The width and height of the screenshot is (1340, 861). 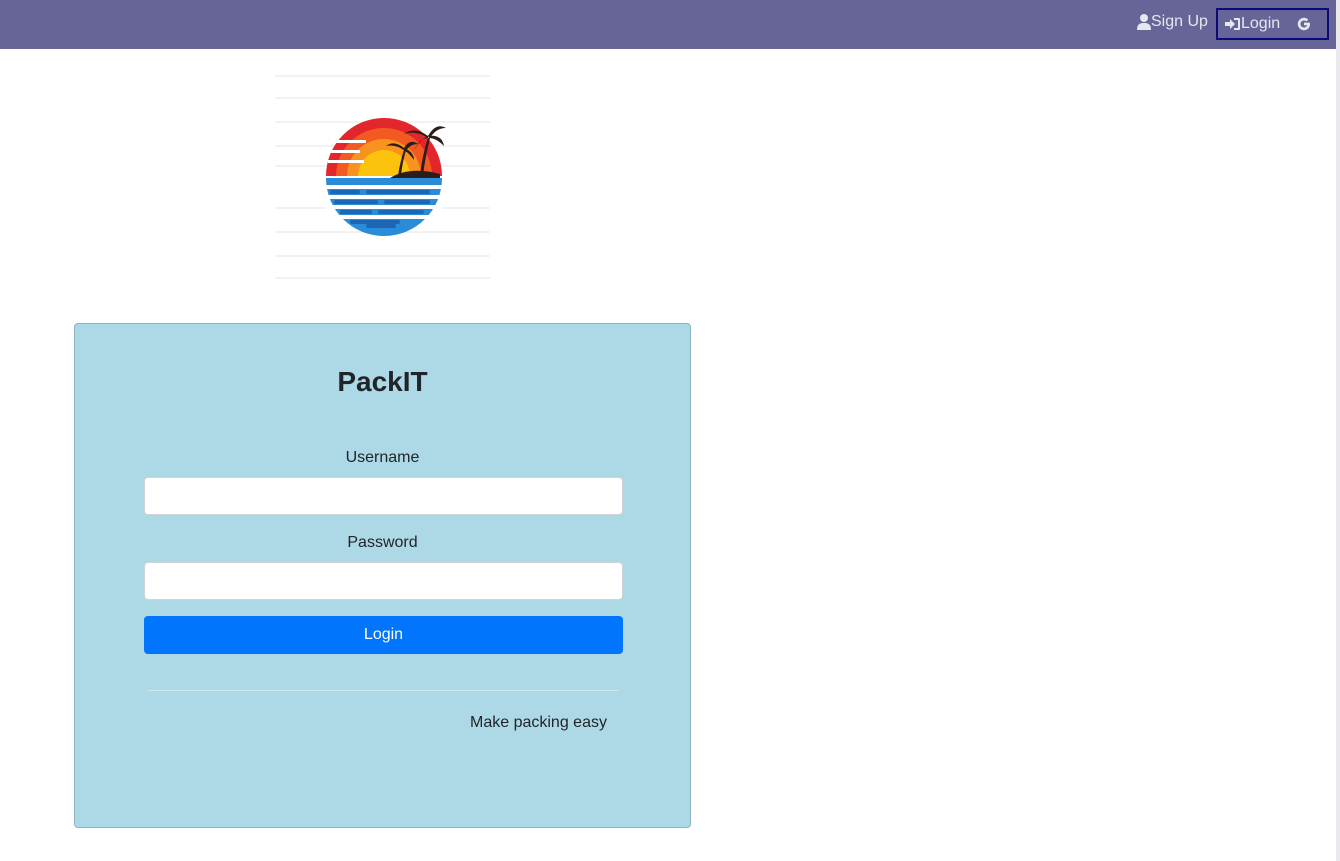 I want to click on app-title: PackIT, so click(x=382, y=381).